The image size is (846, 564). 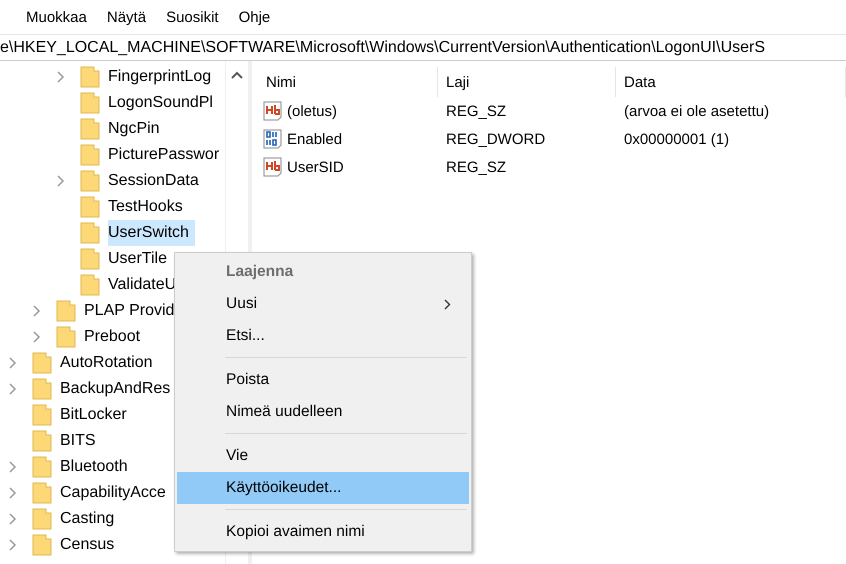 I want to click on menu-item: Näytä, so click(x=126, y=17).